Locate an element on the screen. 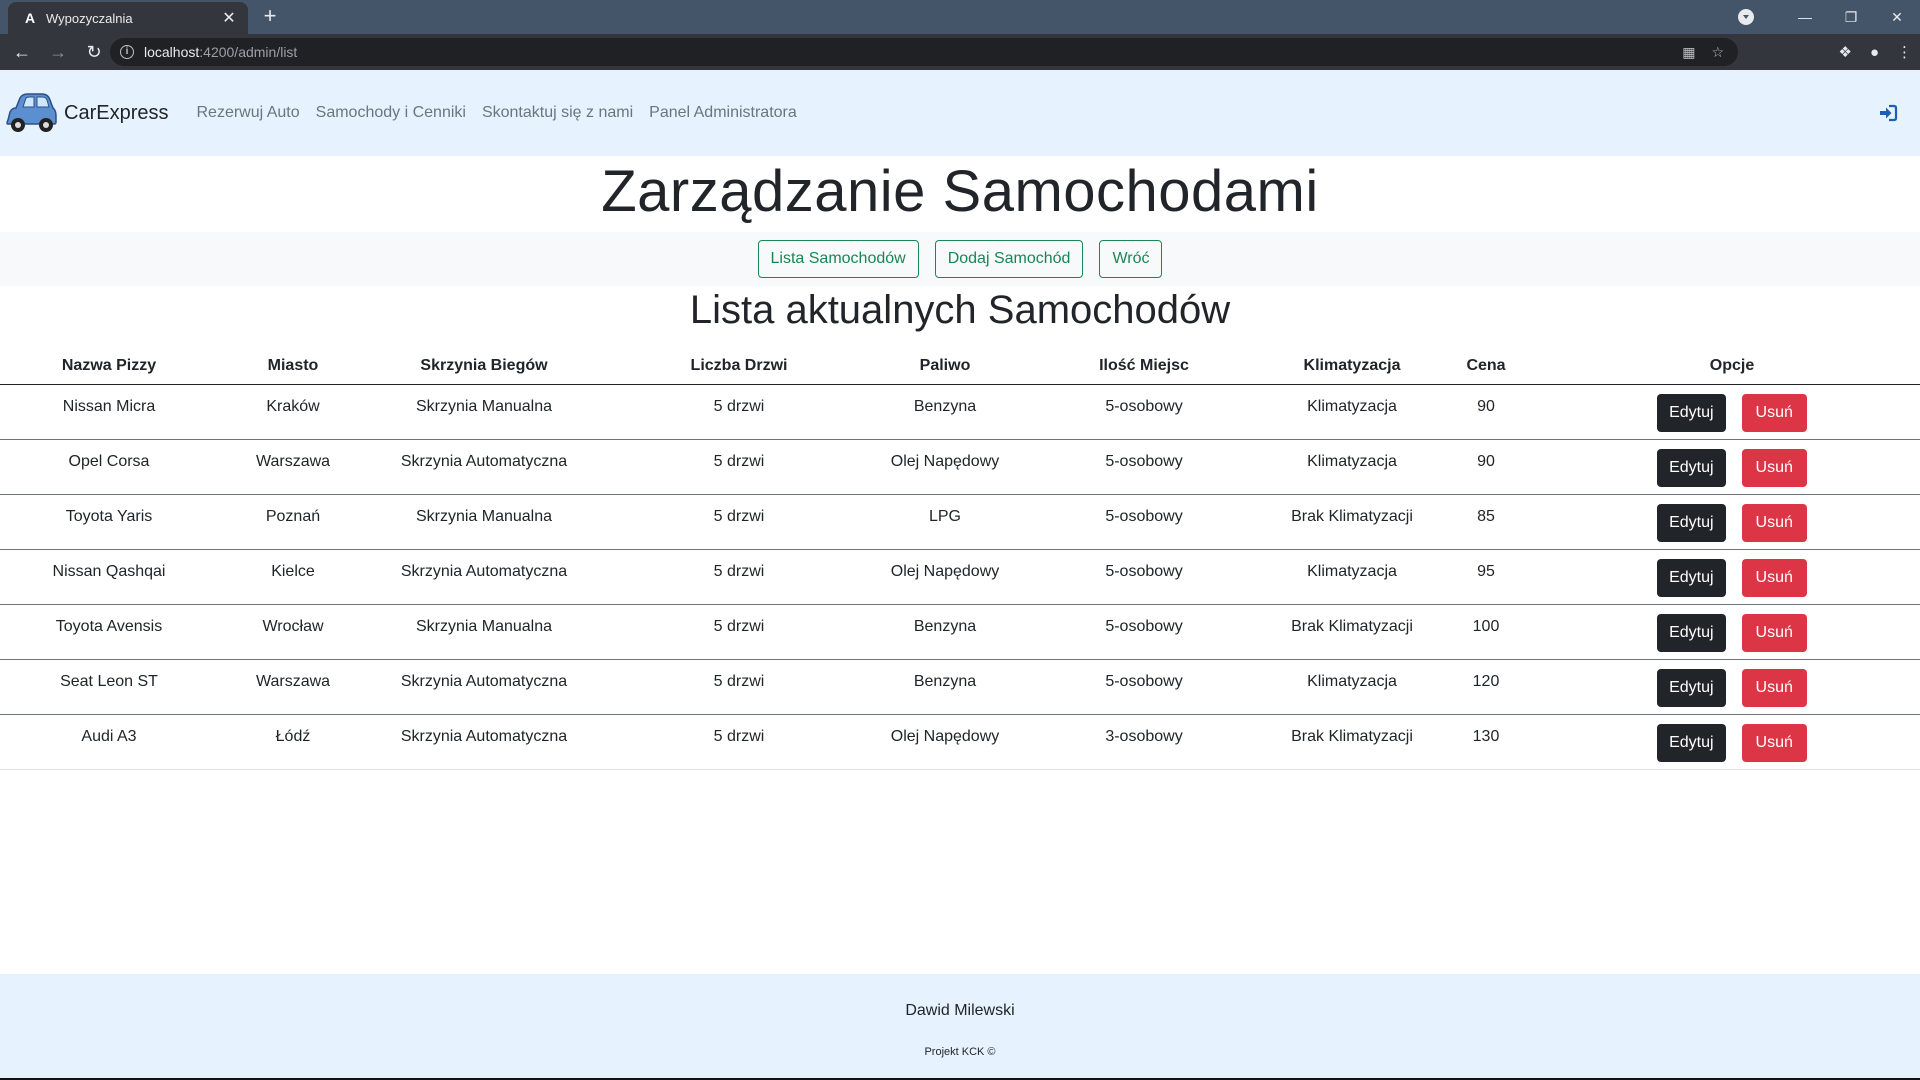 The width and height of the screenshot is (1920, 1080). footer-author: Dawid Milewski is located at coordinates (960, 1010).